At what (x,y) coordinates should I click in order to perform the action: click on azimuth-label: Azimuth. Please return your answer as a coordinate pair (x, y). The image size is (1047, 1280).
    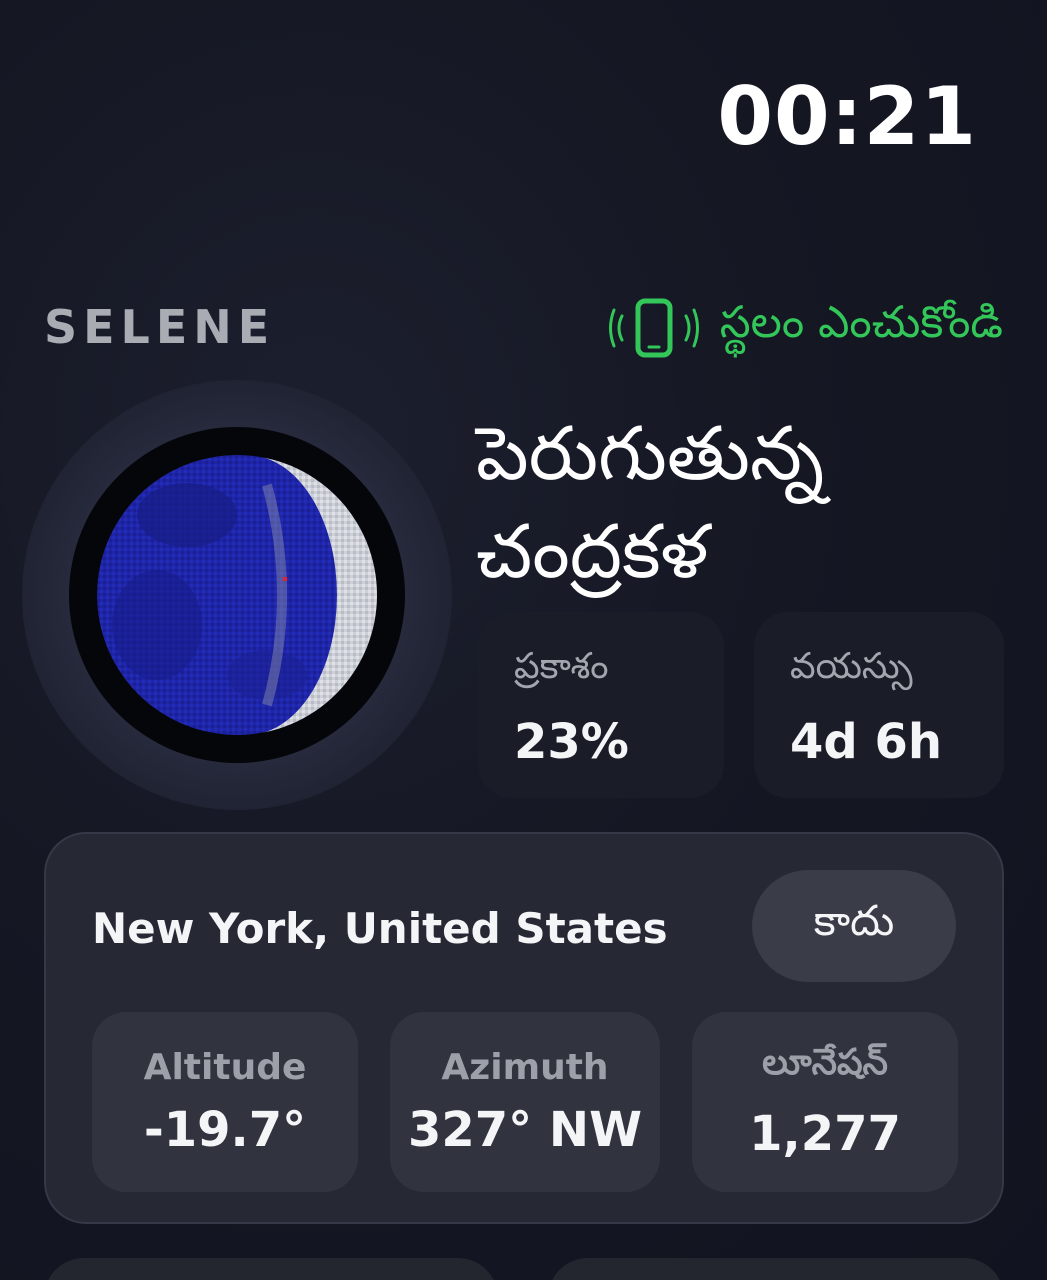
    Looking at the image, I should click on (525, 1067).